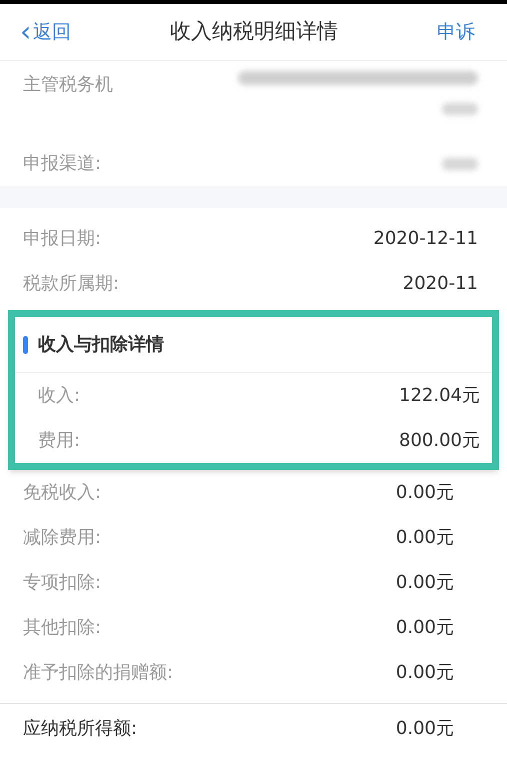  What do you see at coordinates (62, 538) in the screenshot?
I see `field-label: 减除费用:` at bounding box center [62, 538].